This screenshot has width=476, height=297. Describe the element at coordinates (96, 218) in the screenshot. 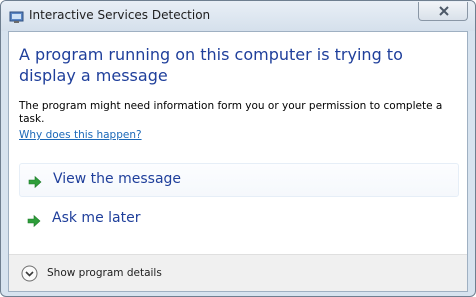

I see `ask-me-later-label: Ask me later` at that location.